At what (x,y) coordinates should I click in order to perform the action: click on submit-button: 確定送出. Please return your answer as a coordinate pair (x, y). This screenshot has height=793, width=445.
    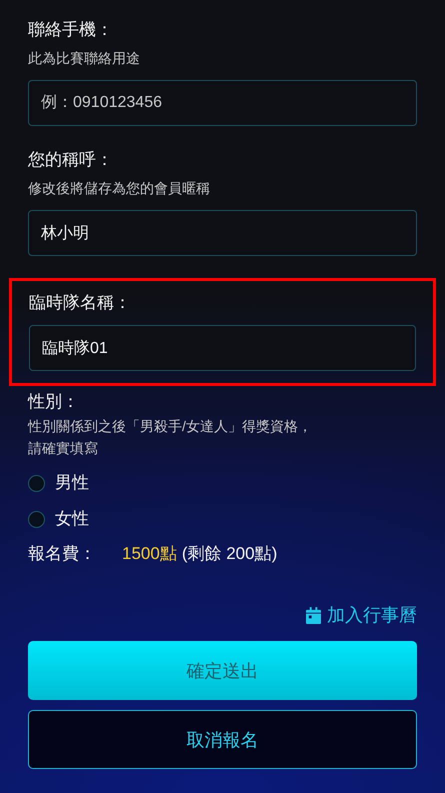
    Looking at the image, I should click on (222, 670).